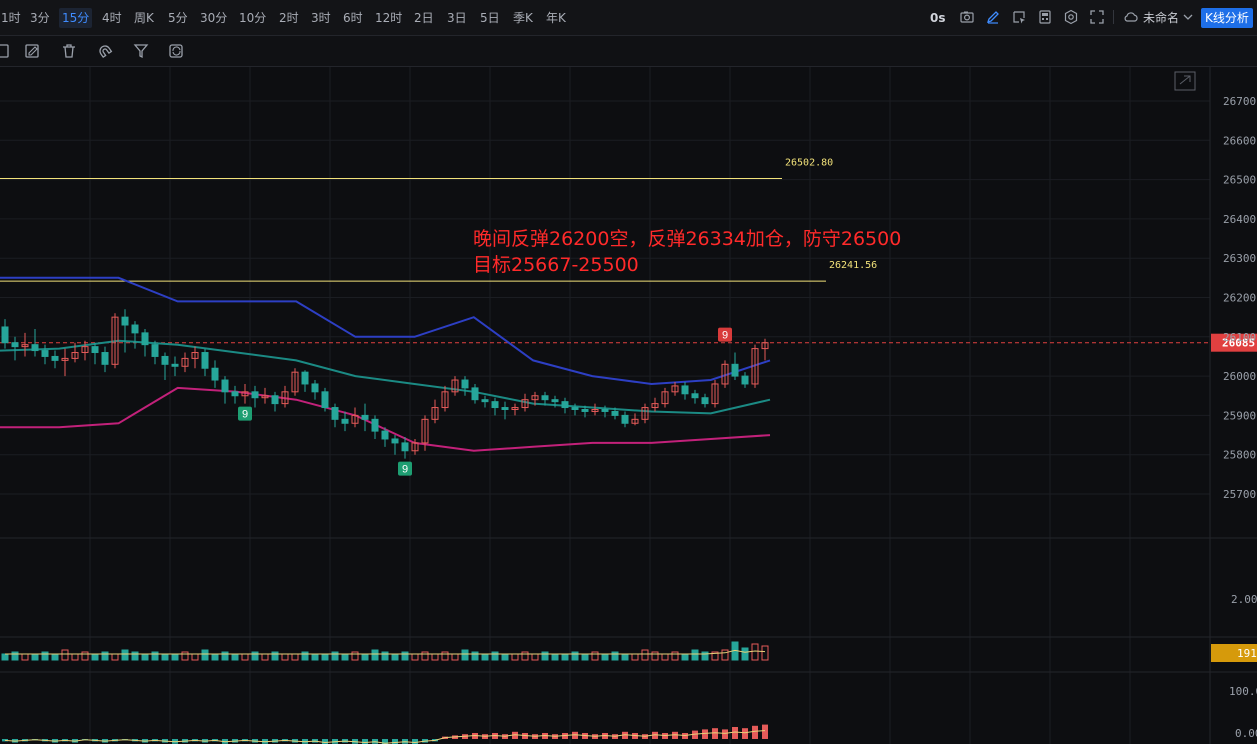 Image resolution: width=1257 pixels, height=744 pixels. What do you see at coordinates (1019, 17) in the screenshot?
I see `select-icon` at bounding box center [1019, 17].